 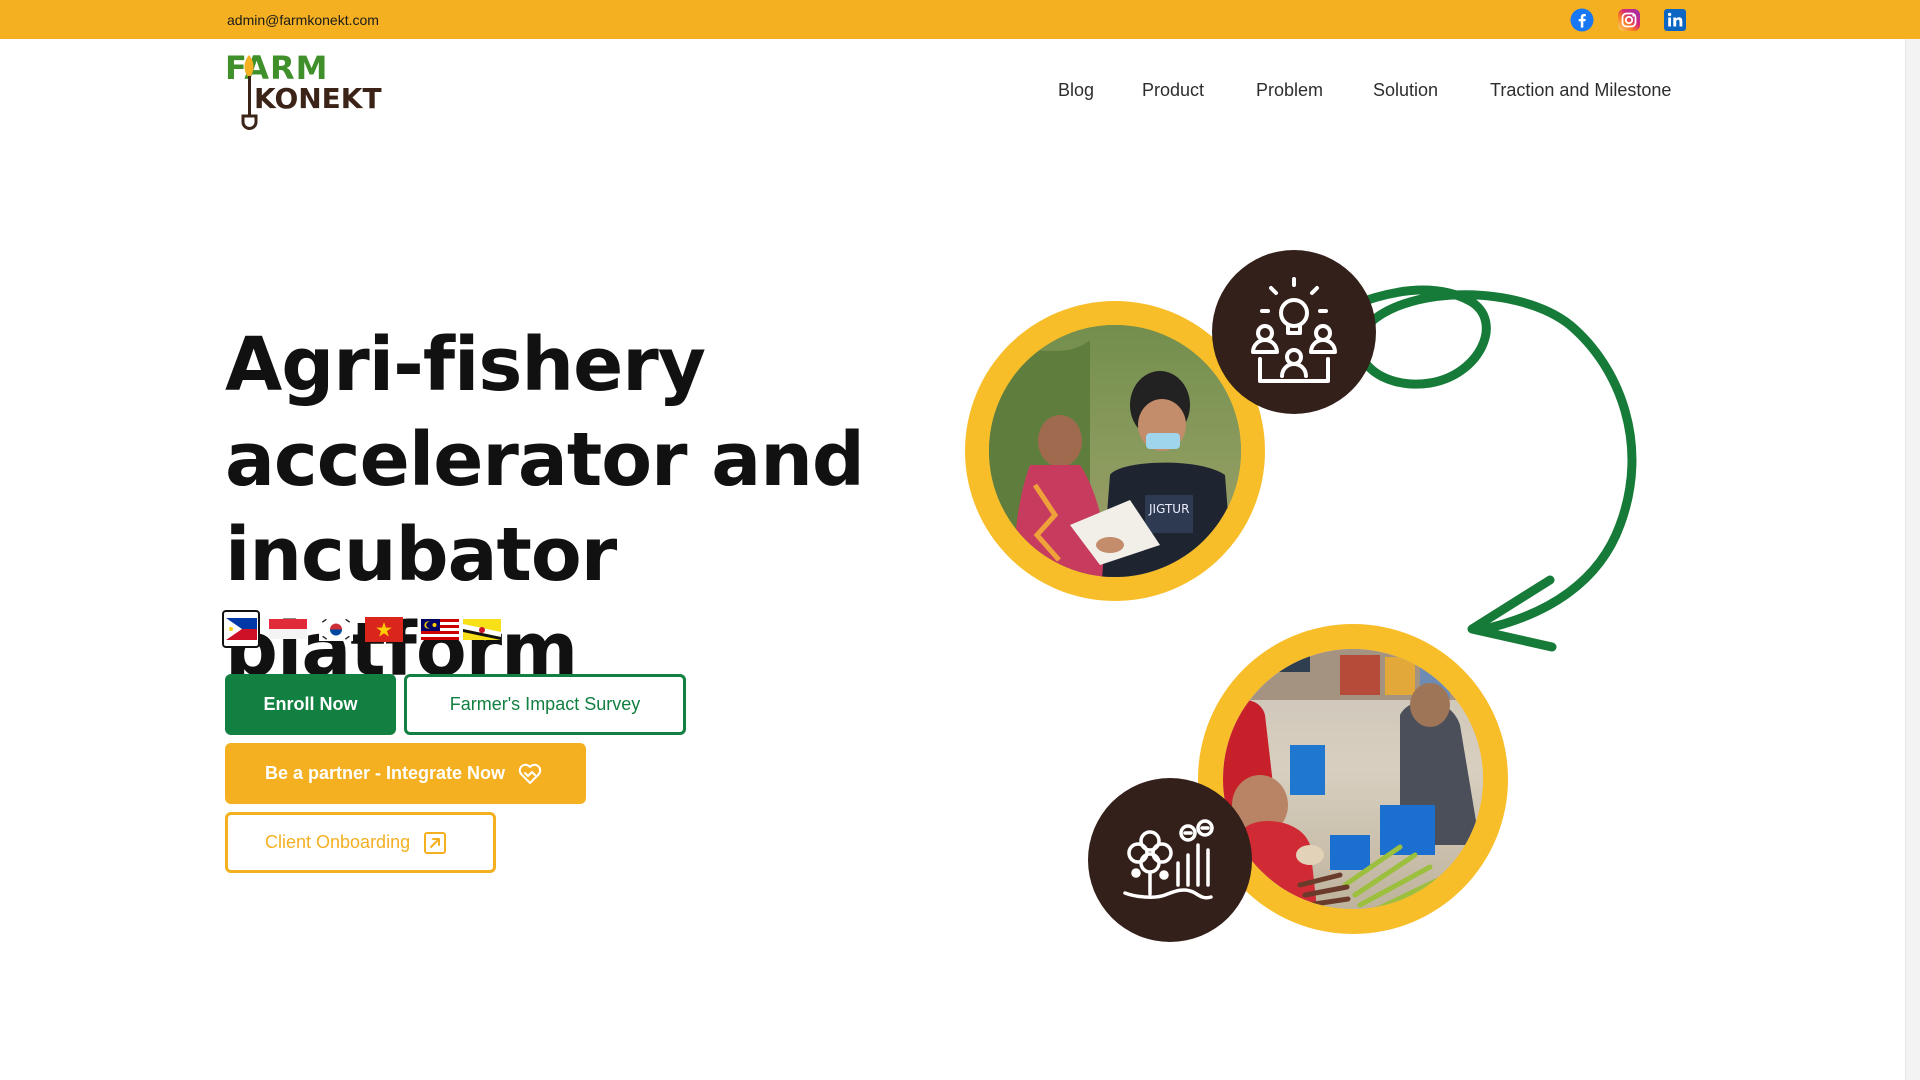 What do you see at coordinates (960, 19) in the screenshot?
I see `top-bar: admin@farmkonekt.com` at bounding box center [960, 19].